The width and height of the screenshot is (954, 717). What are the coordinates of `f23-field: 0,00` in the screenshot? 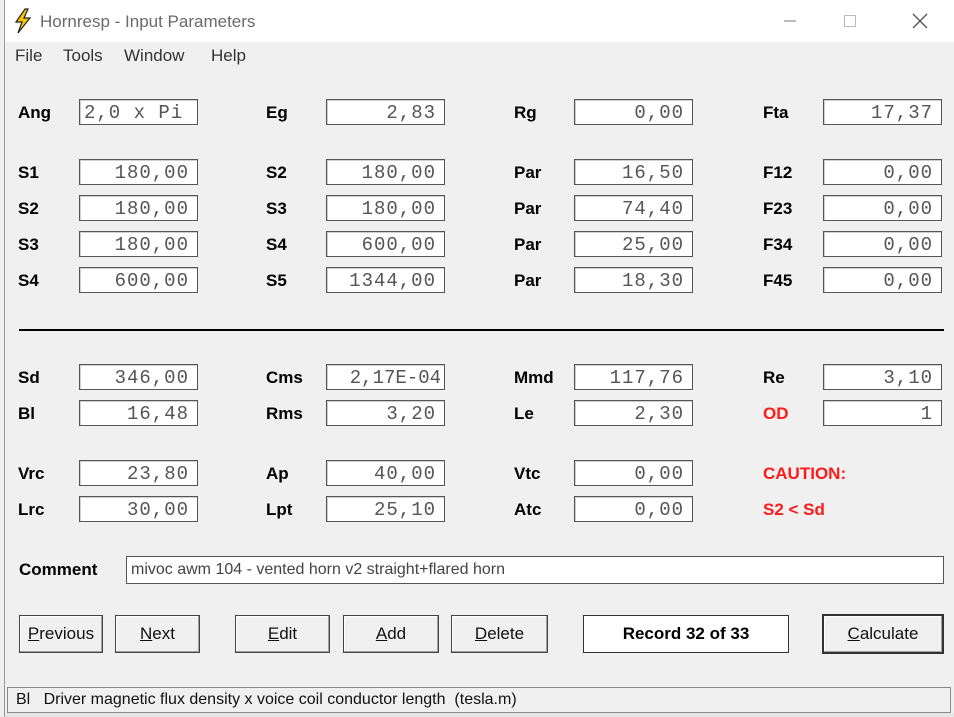 It's located at (882, 208).